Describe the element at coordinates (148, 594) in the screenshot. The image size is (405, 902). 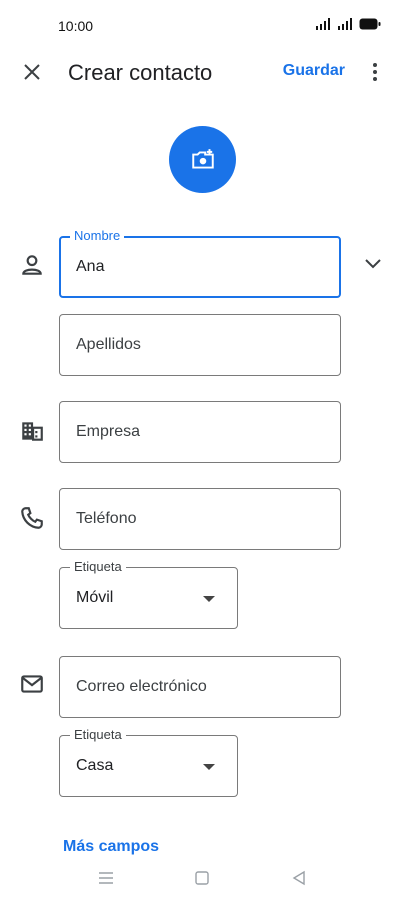
I see `phone-label-select: Etiqueta Móvil` at that location.